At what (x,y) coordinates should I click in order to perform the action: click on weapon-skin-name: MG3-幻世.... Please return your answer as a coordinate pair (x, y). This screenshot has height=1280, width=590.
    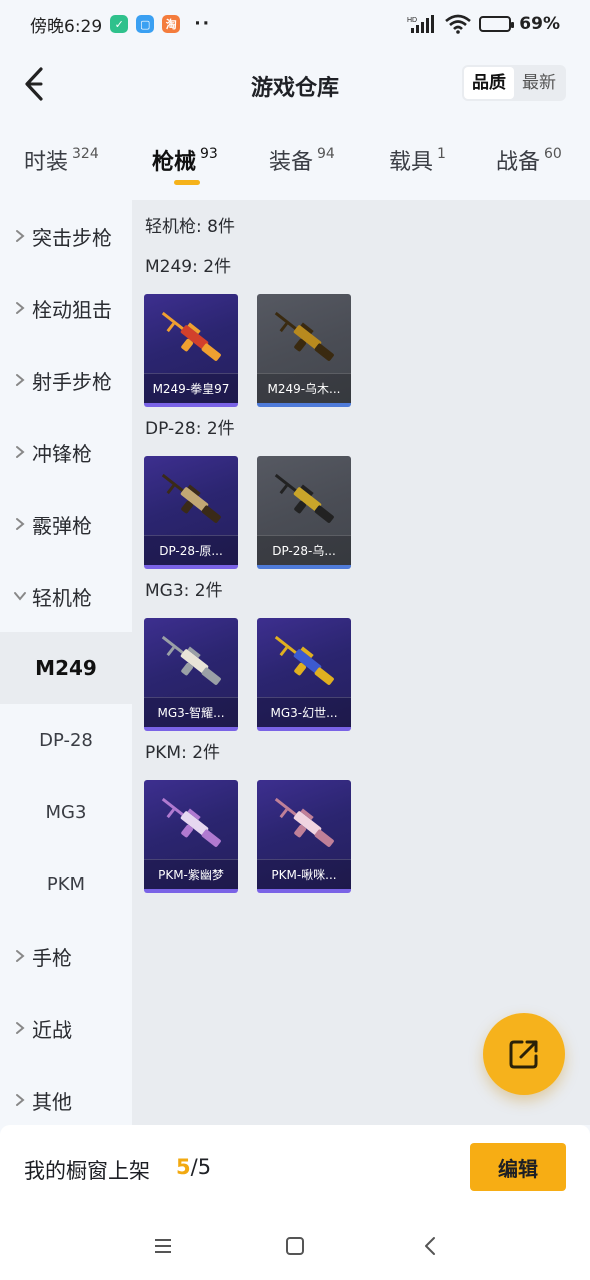
    Looking at the image, I should click on (304, 712).